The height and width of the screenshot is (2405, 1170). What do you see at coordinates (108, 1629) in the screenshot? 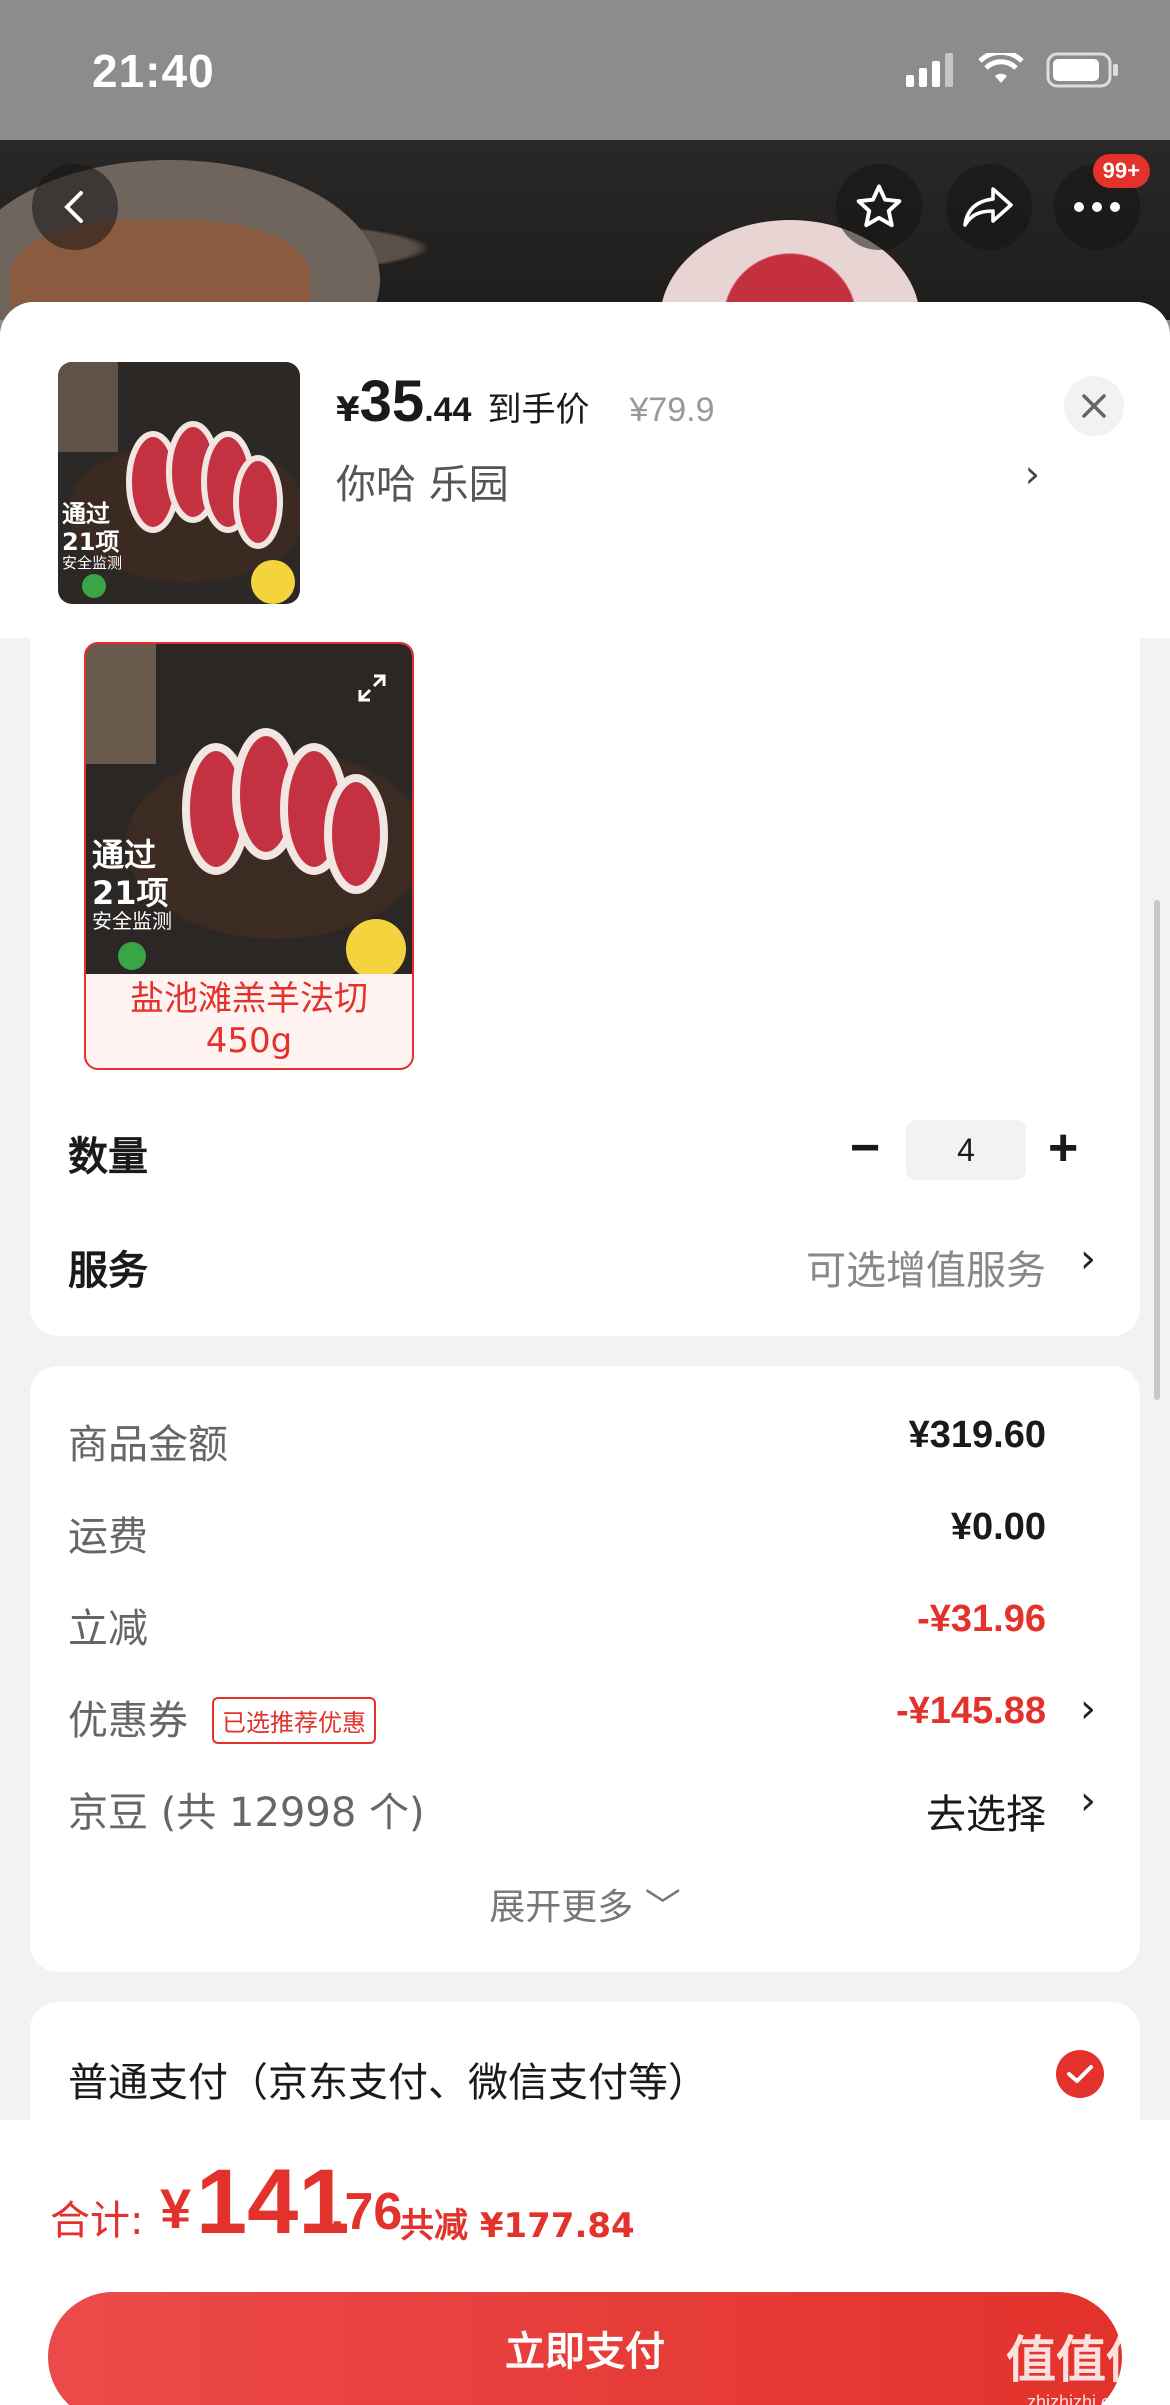
I see `instant-discount-label: 立减` at bounding box center [108, 1629].